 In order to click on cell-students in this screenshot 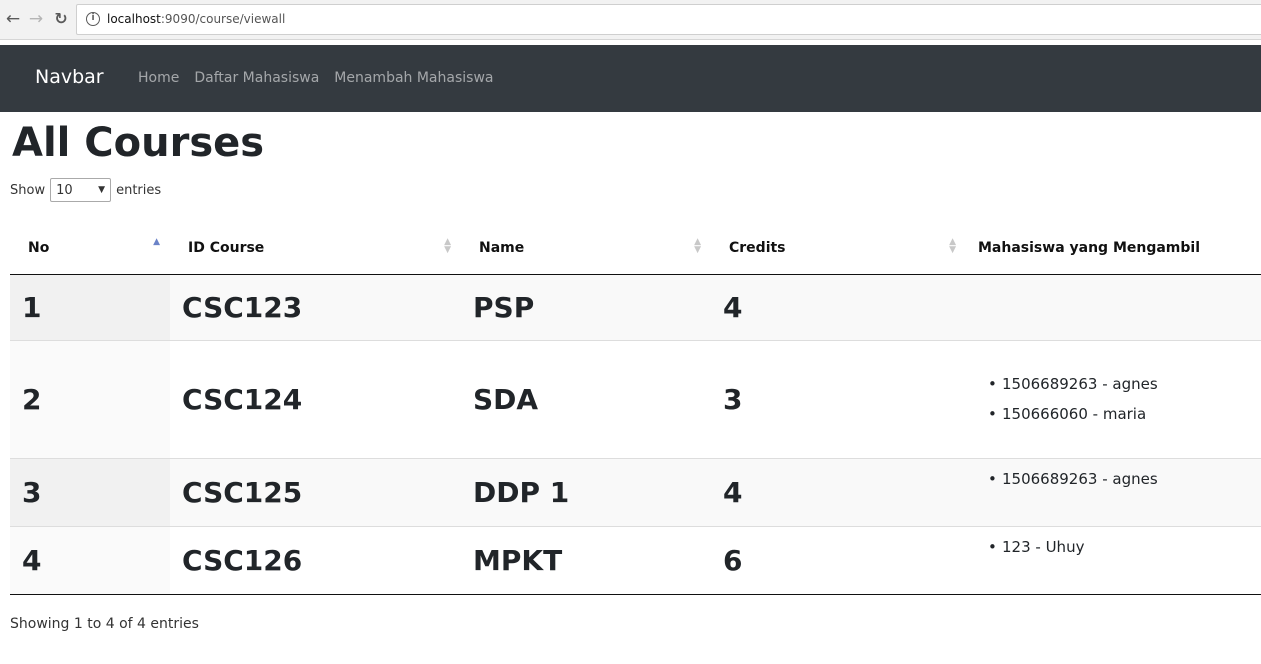, I will do `click(1113, 307)`.